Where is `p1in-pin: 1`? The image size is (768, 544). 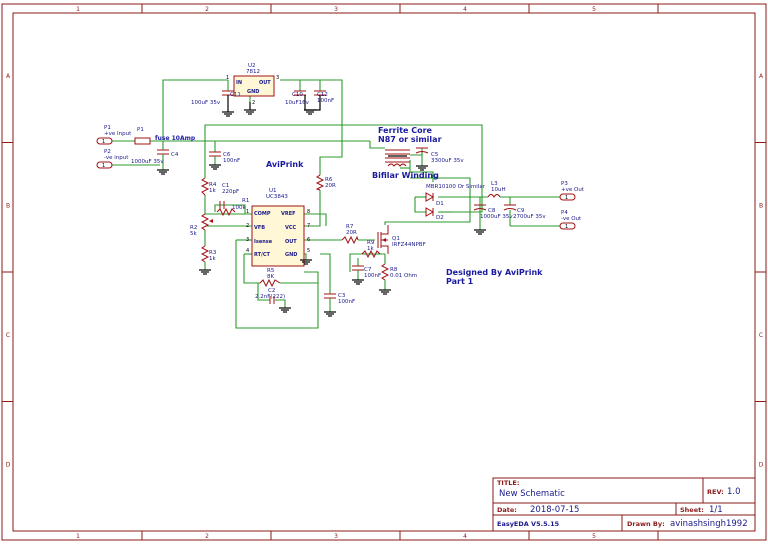
p1in-pin: 1 is located at coordinates (103, 142).